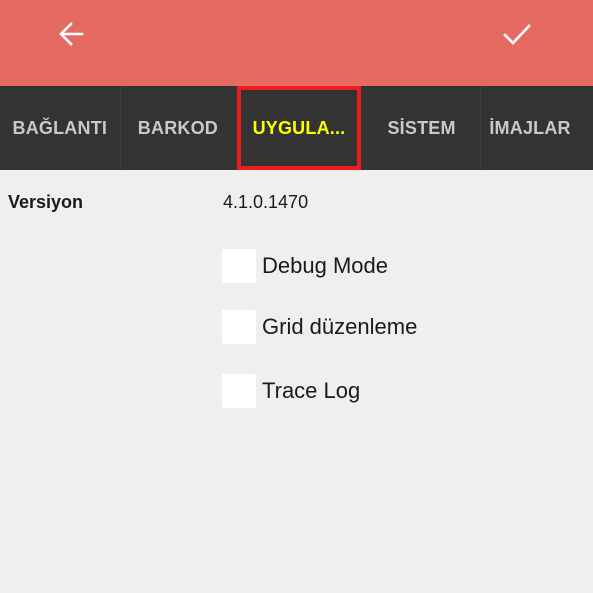 This screenshot has width=593, height=593. Describe the element at coordinates (239, 327) in the screenshot. I see `grid-edit-checkbox` at that location.